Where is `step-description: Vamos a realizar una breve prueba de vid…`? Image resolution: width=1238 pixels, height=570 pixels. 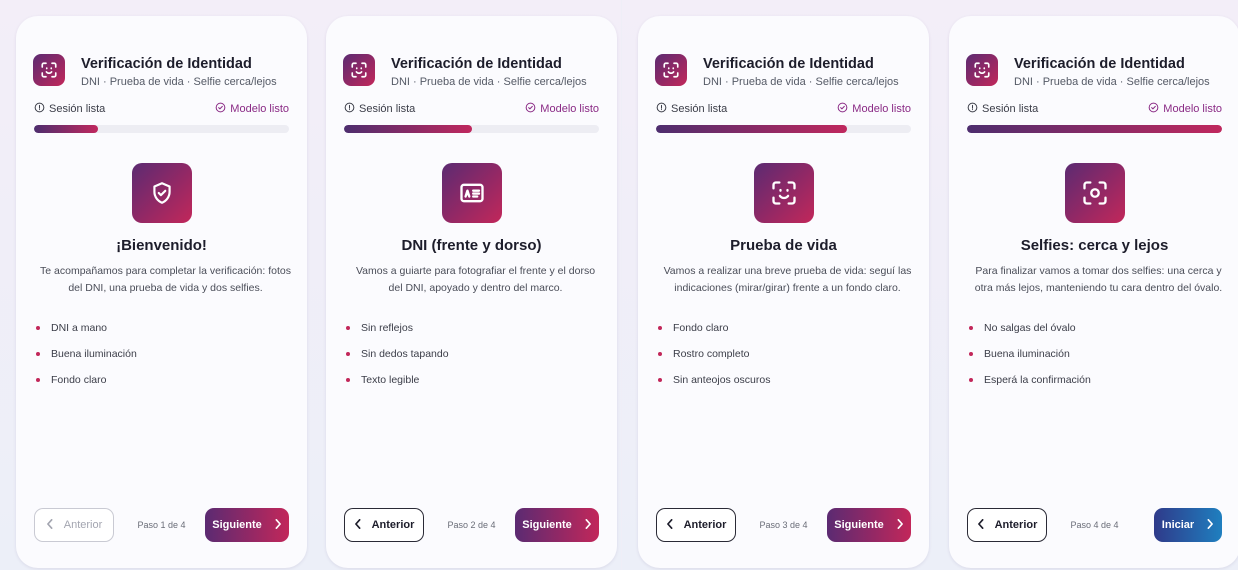 step-description: Vamos a realizar una breve prueba de vid… is located at coordinates (787, 279).